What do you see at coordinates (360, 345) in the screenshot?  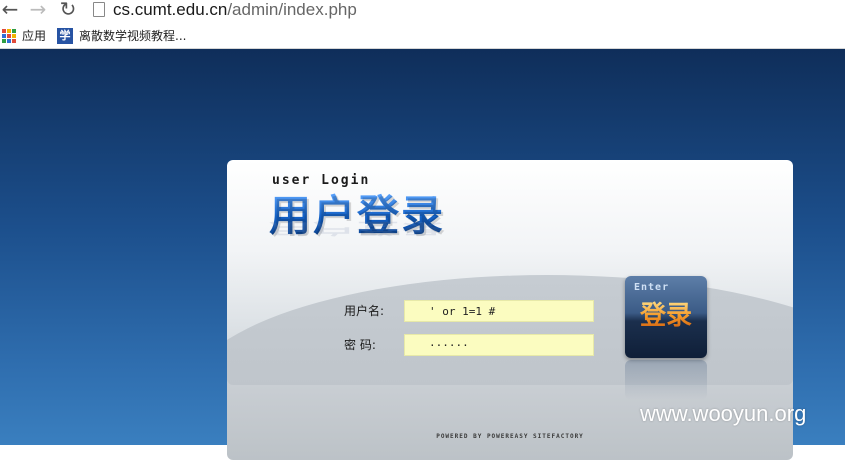 I see `password-label: 密 码:` at bounding box center [360, 345].